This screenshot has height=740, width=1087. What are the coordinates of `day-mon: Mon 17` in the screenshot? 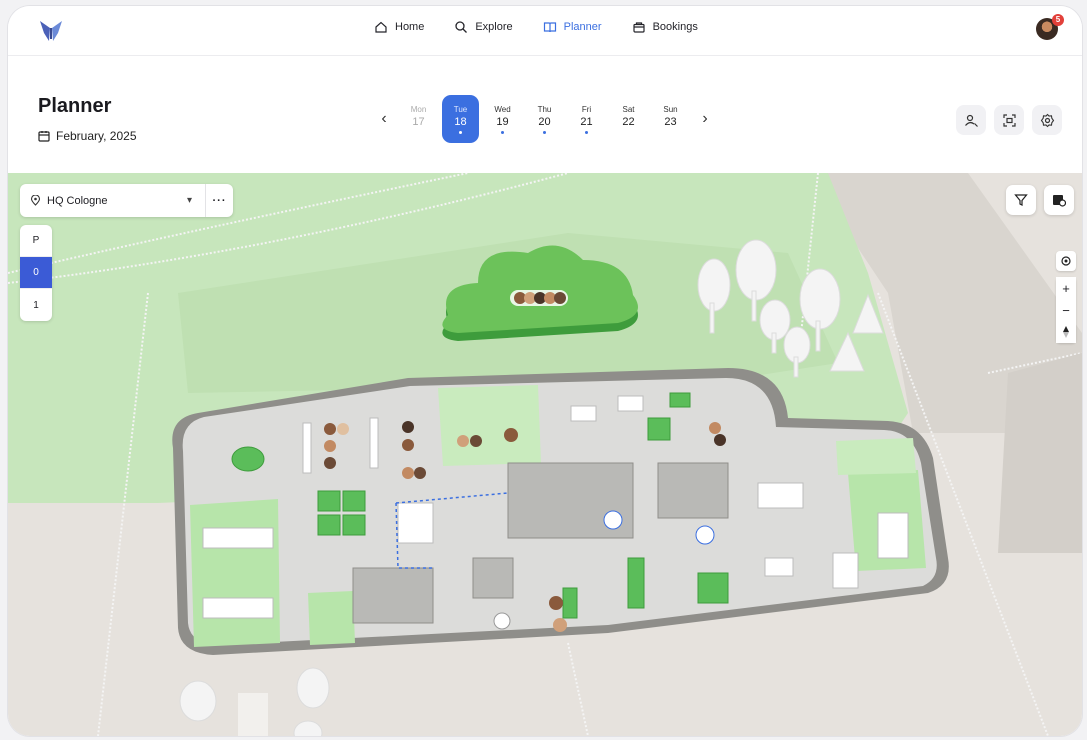 It's located at (418, 119).